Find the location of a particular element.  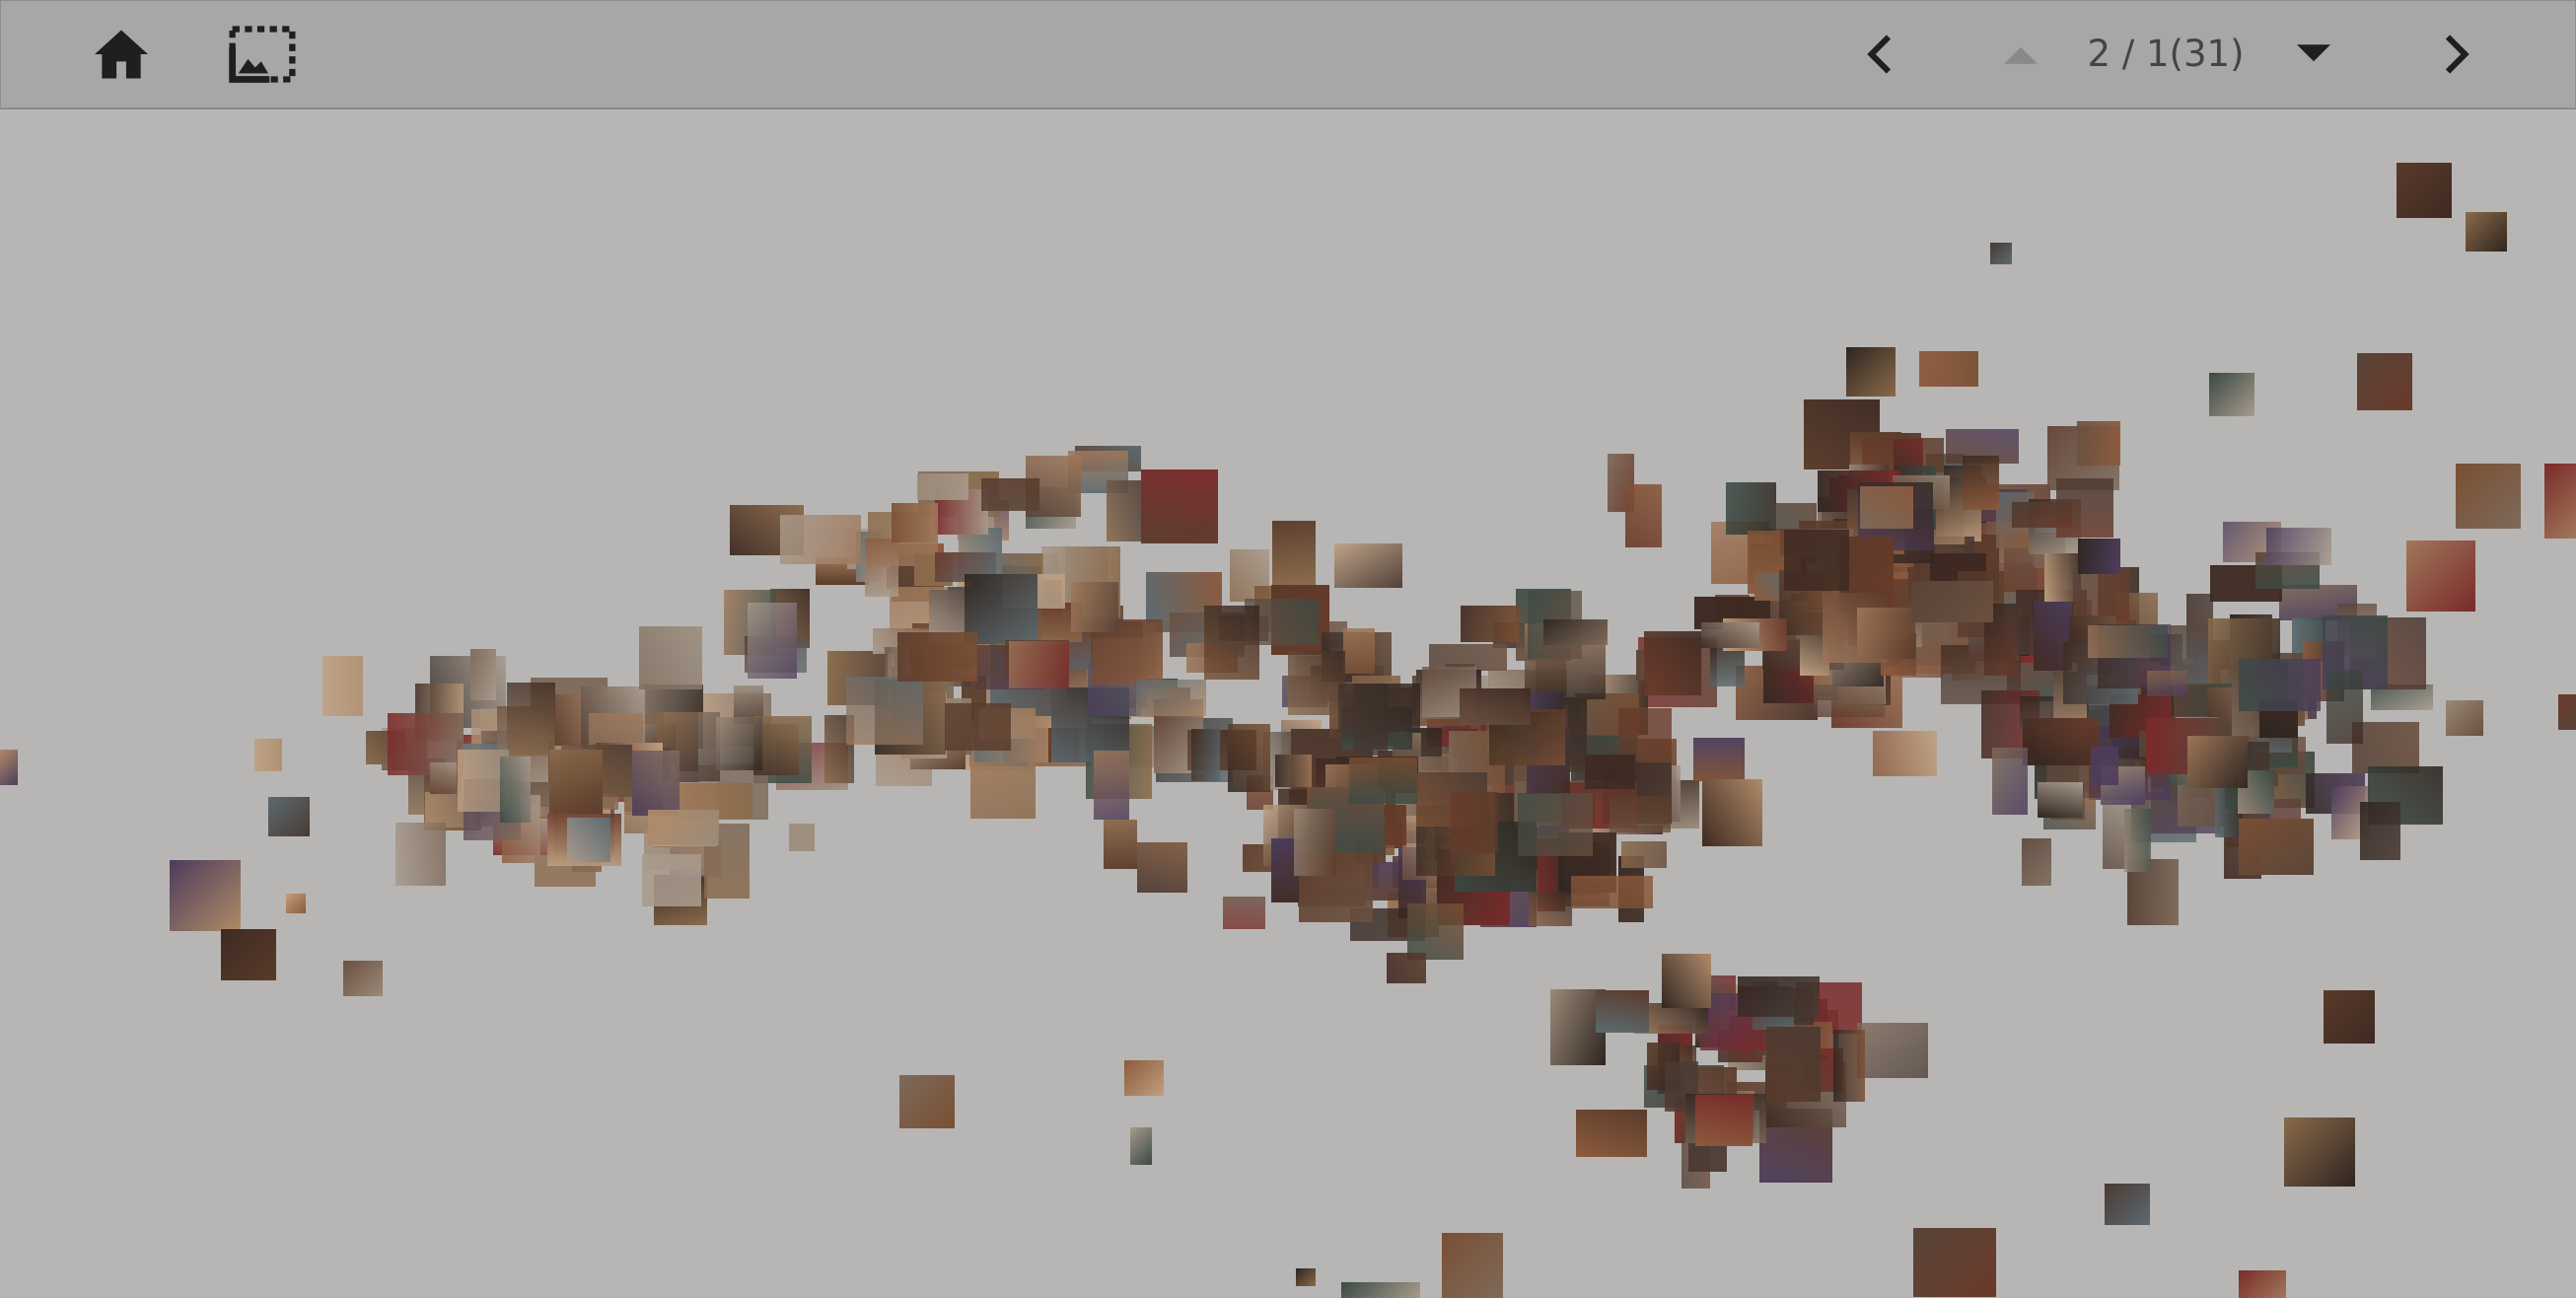

page-down-button is located at coordinates (2313, 55).